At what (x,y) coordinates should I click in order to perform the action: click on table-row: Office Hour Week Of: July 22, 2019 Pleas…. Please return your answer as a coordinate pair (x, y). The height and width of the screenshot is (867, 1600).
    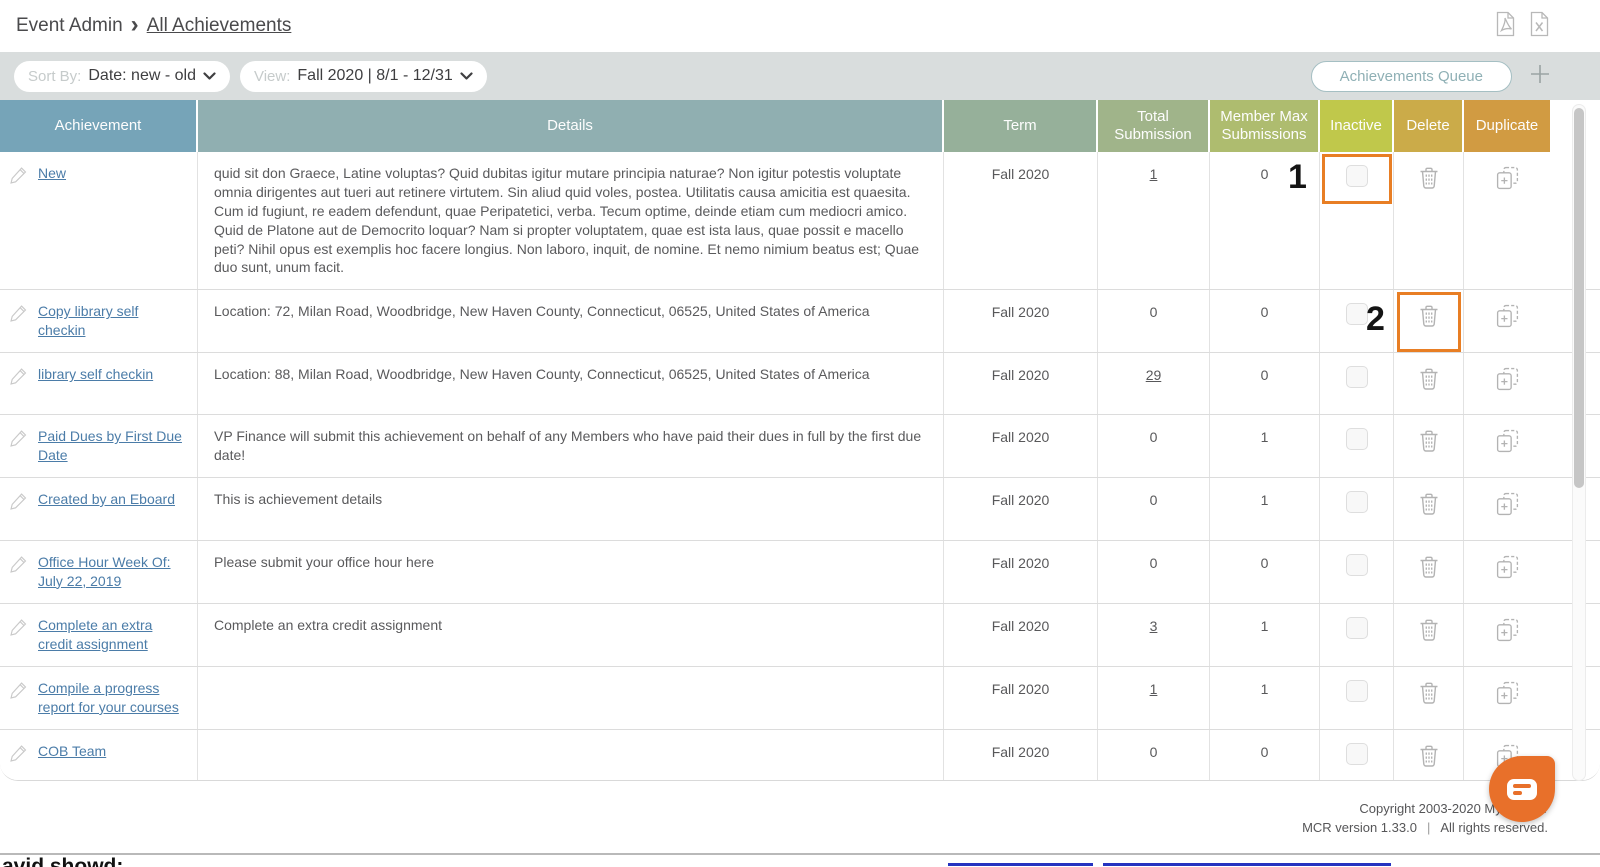
    Looking at the image, I should click on (800, 572).